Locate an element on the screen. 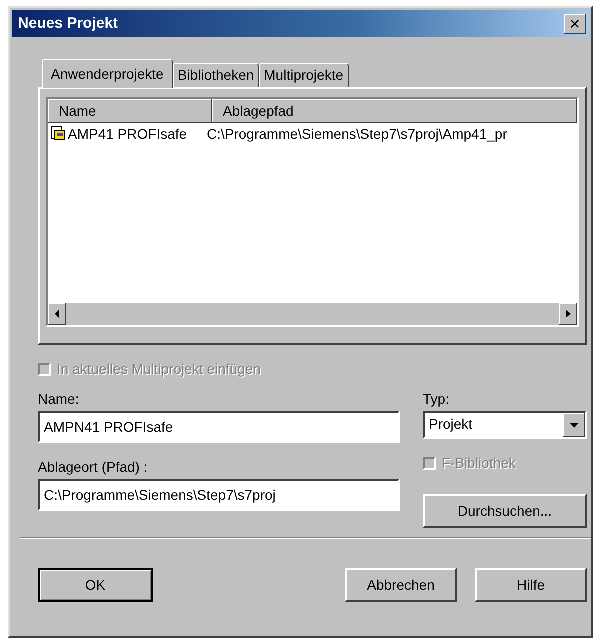 The width and height of the screenshot is (593, 638). type-dropdown: Projekt is located at coordinates (505, 425).